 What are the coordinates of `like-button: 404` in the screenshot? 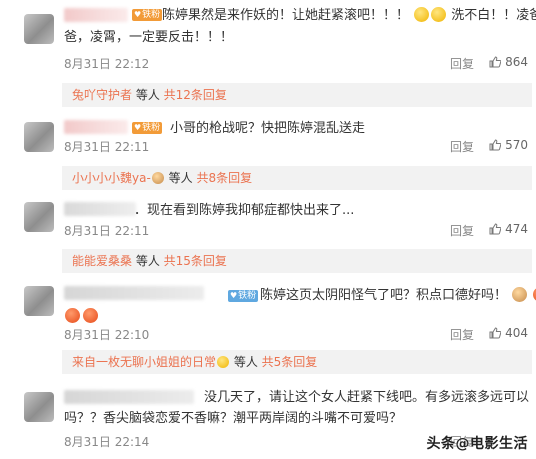 It's located at (508, 333).